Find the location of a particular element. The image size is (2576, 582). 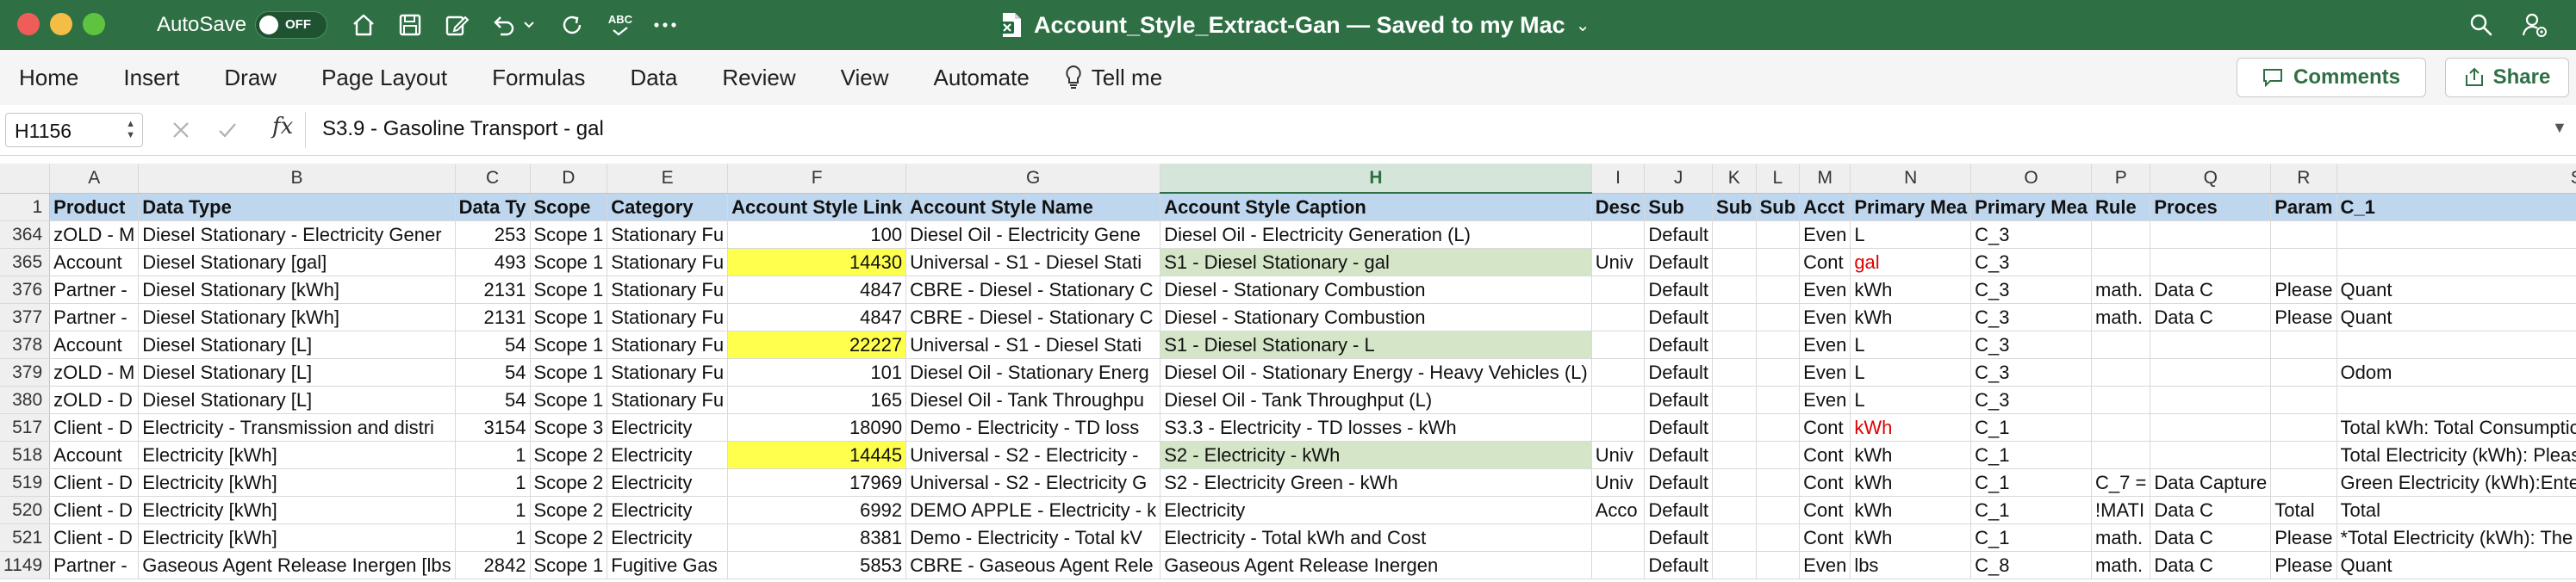

cell-p-377: math. is located at coordinates (2121, 317).